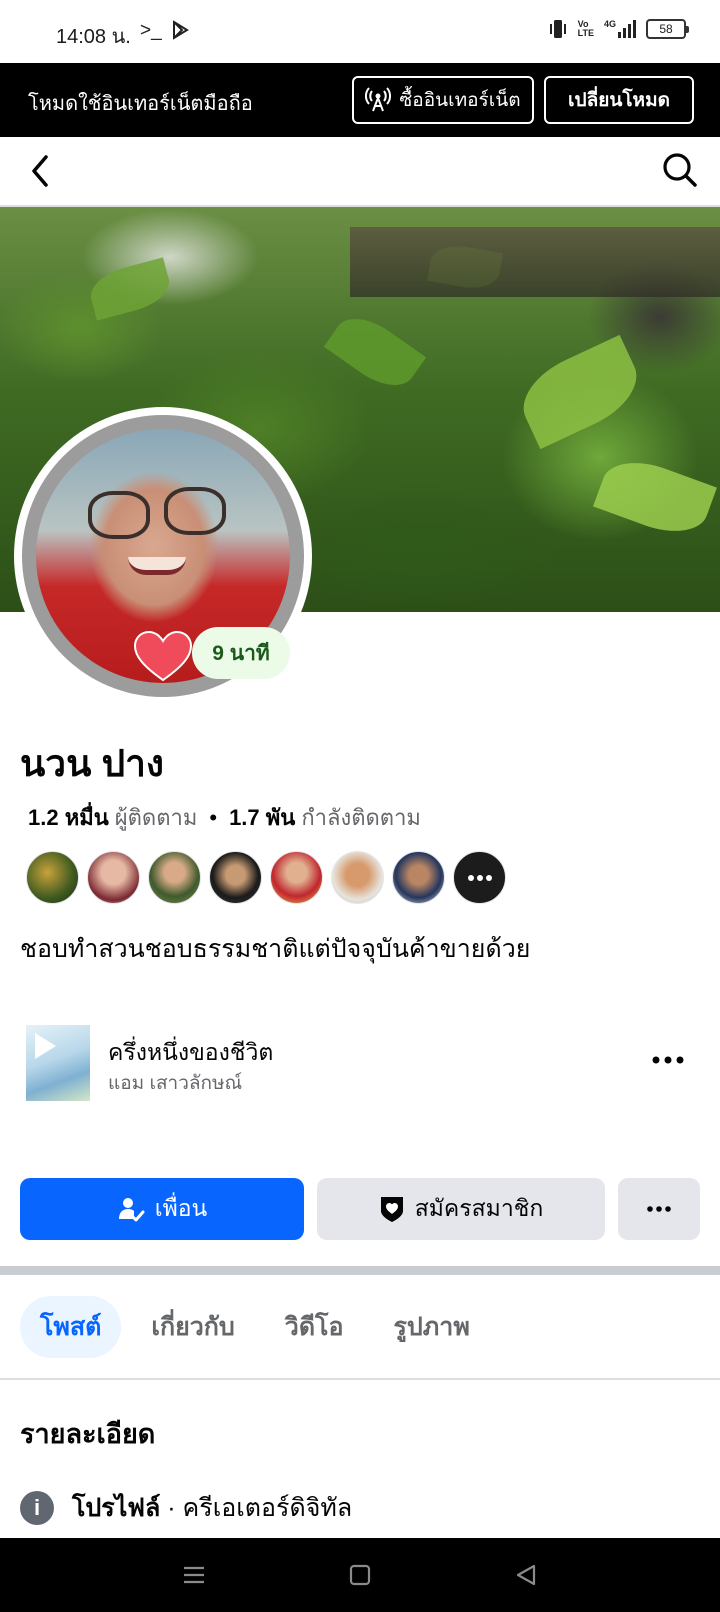  I want to click on tab-videos: วิดีโอ, so click(314, 1327).